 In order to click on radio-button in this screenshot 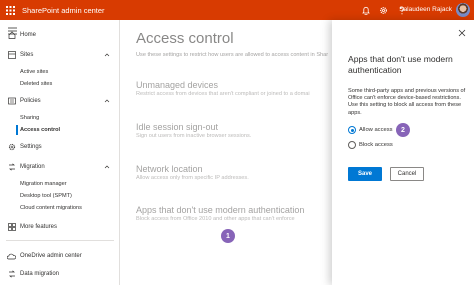, I will do `click(352, 145)`.